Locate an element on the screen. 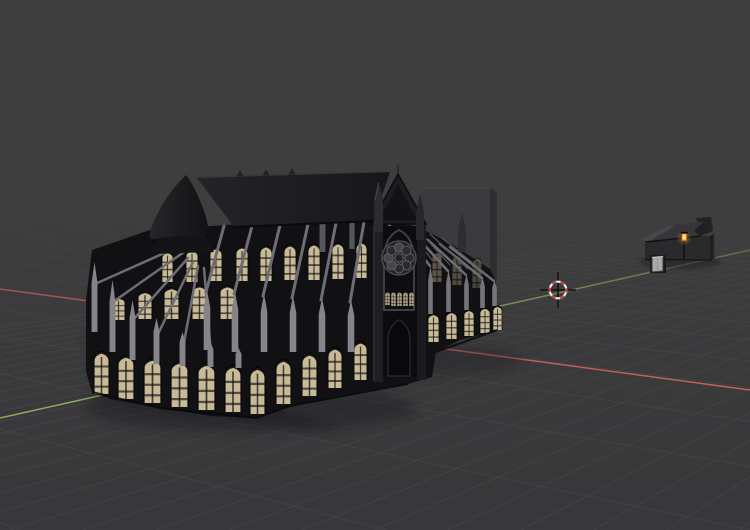  transept-portal is located at coordinates (399, 348).